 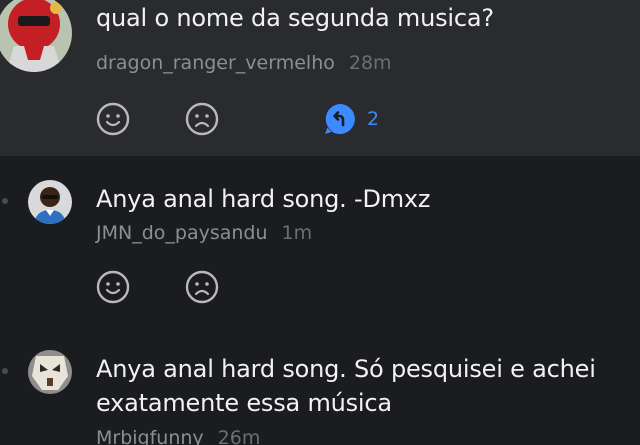 I want to click on comment-meta: dragon_ranger_vermelho 28m, so click(x=244, y=63).